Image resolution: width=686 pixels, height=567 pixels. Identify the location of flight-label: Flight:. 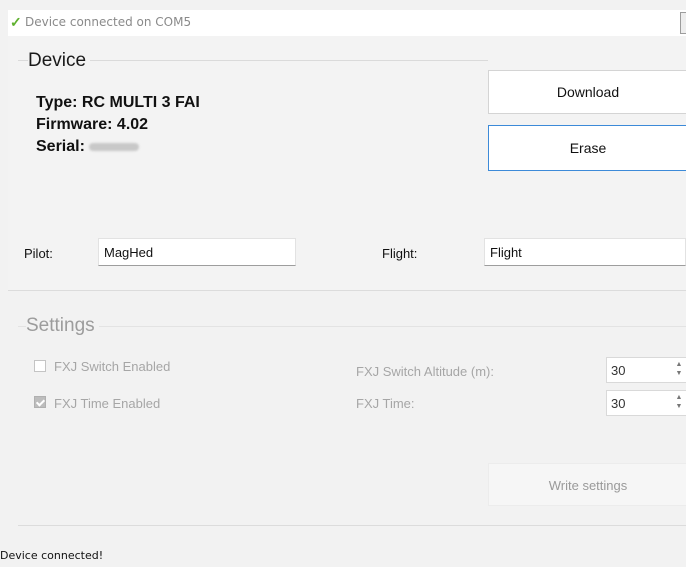
(400, 253).